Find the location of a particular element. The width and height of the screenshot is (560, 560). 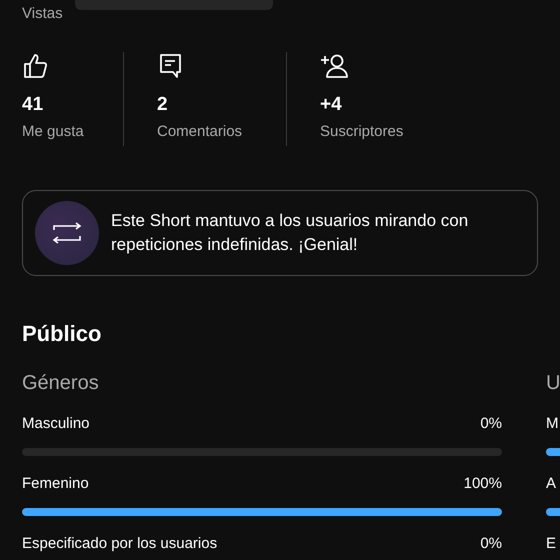

section-title: Público is located at coordinates (62, 334).